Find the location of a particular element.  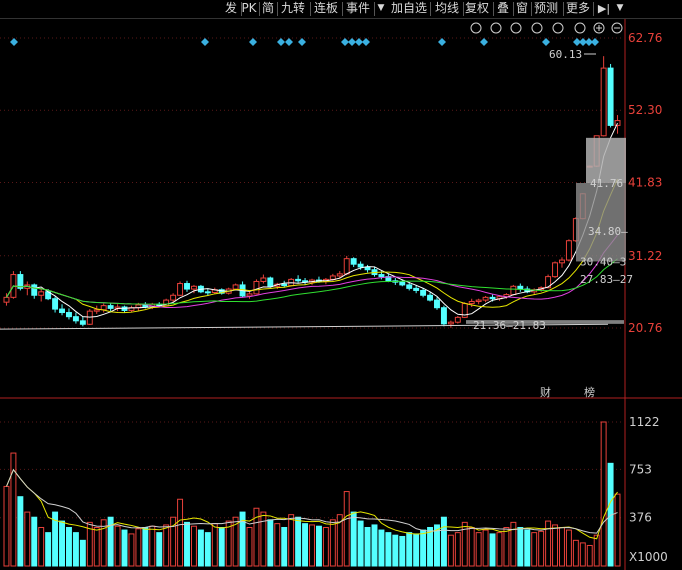

camera-icon is located at coordinates (558, 28).